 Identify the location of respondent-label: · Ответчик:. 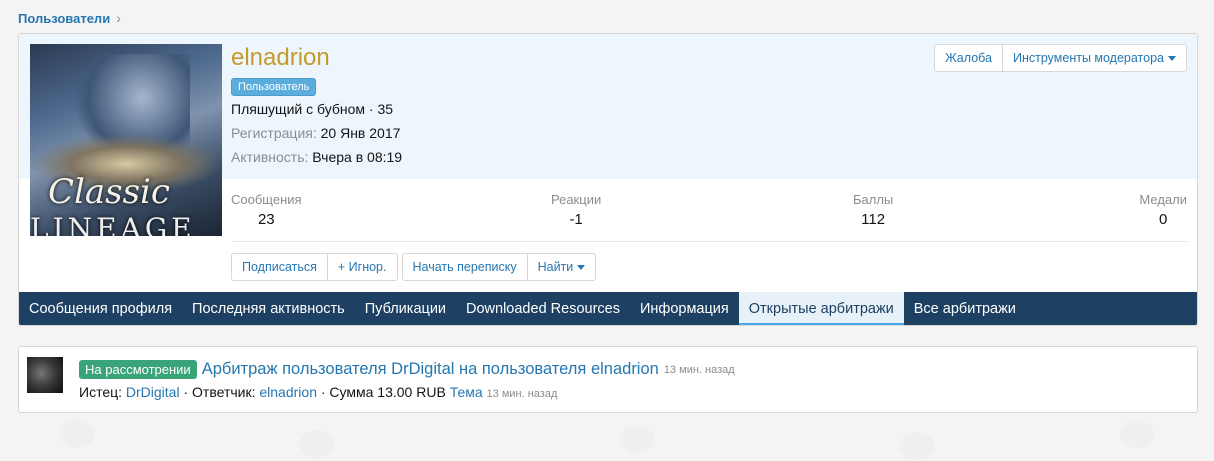
(219, 392).